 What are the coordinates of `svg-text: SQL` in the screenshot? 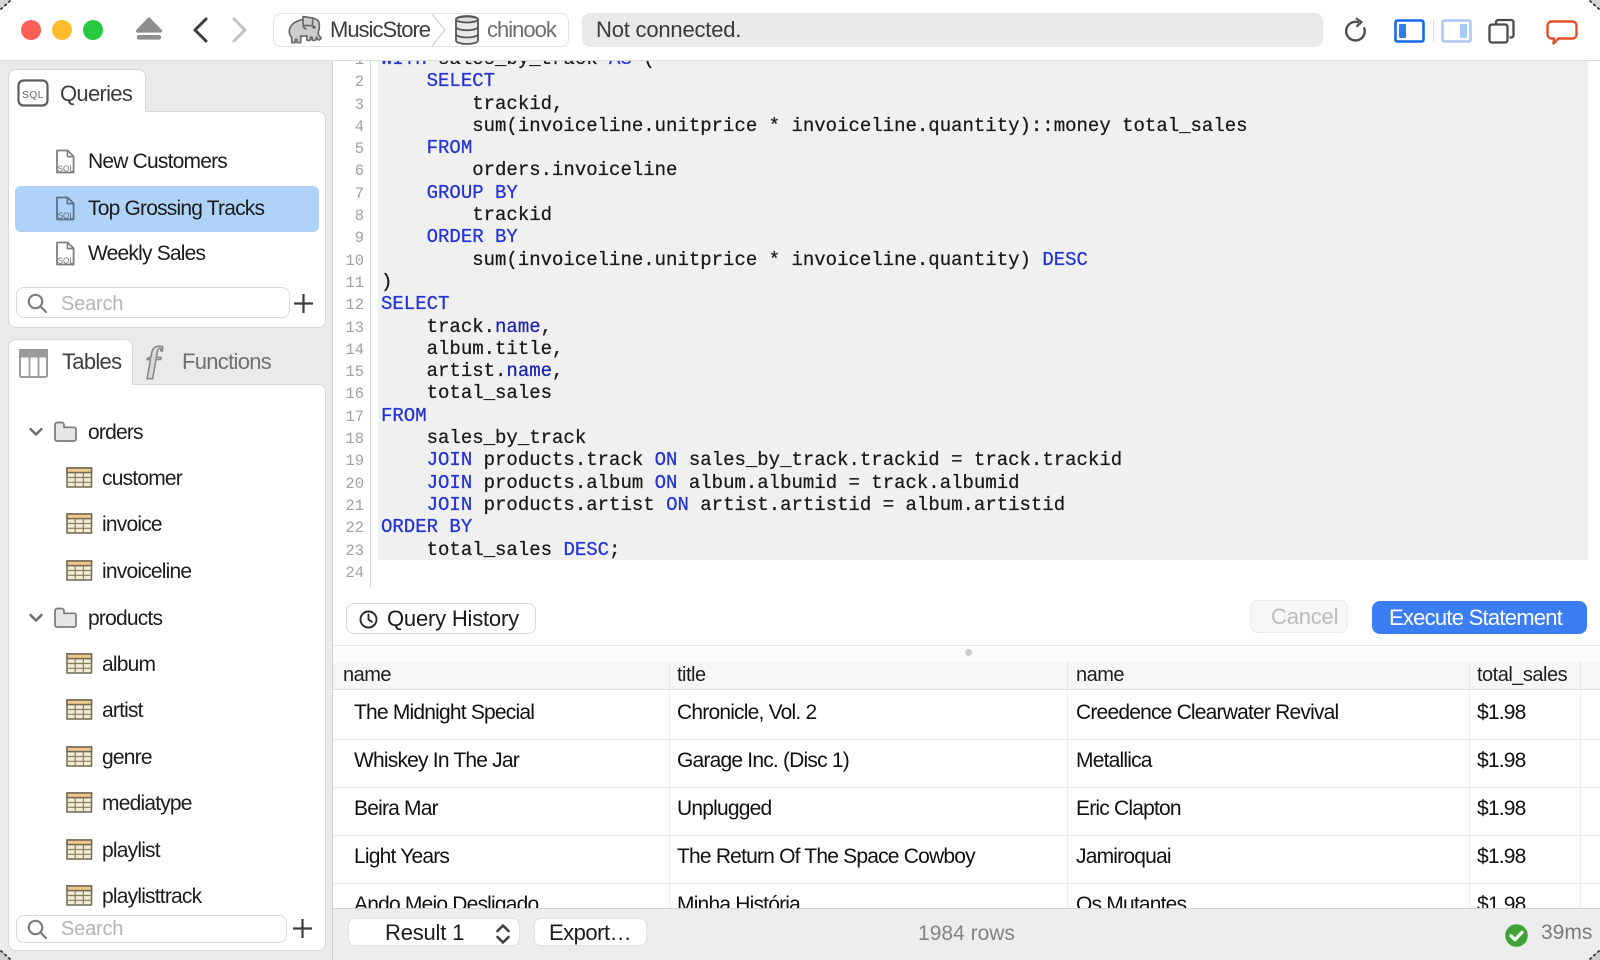 It's located at (33, 95).